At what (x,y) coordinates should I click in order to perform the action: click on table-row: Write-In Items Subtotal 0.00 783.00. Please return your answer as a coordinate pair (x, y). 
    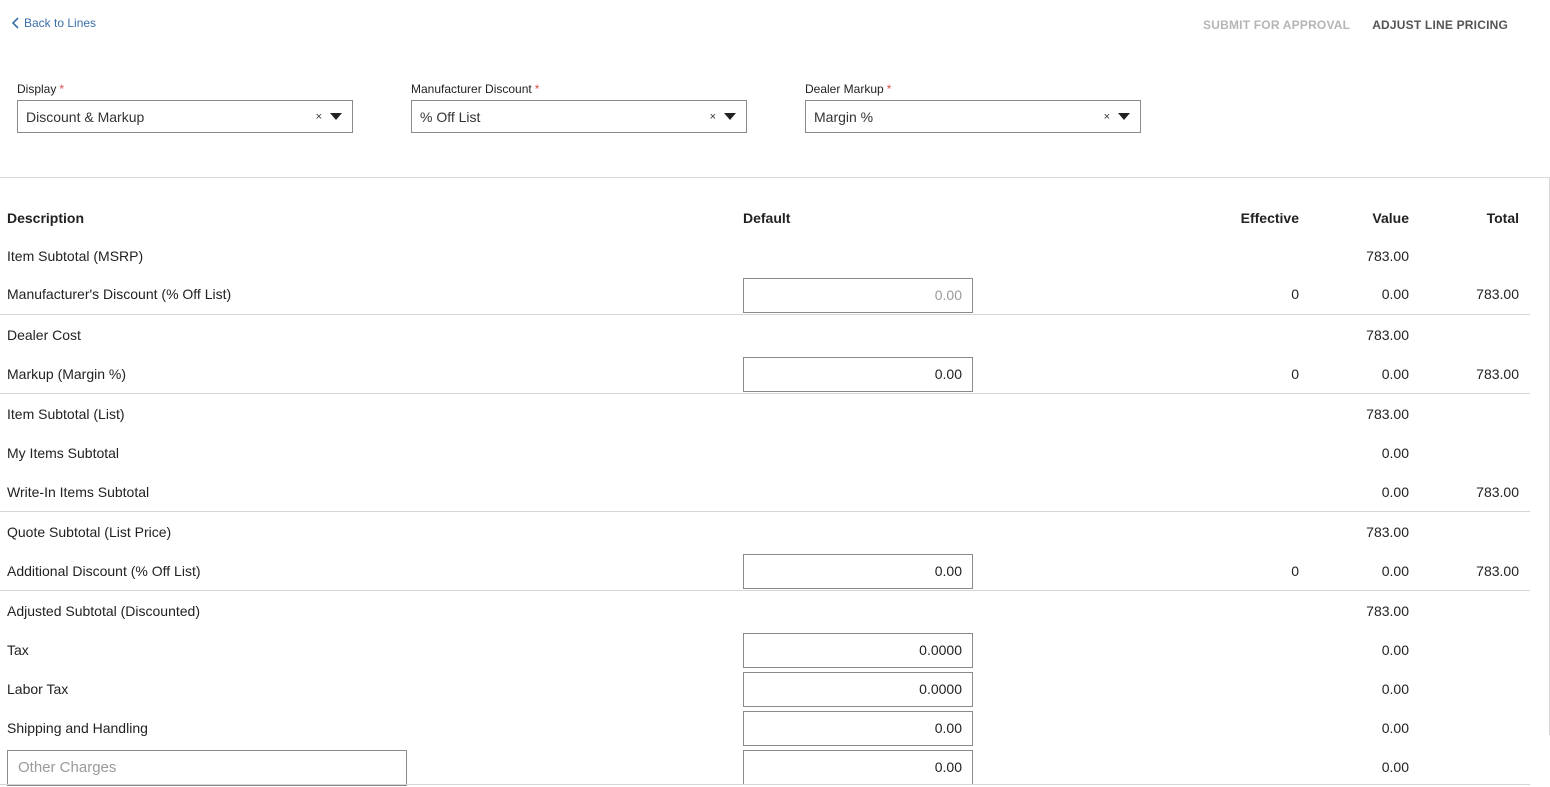
    Looking at the image, I should click on (765, 491).